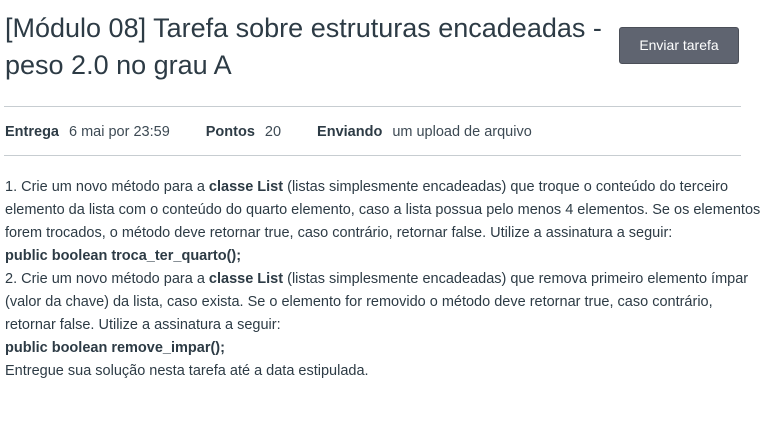 The image size is (782, 443). What do you see at coordinates (385, 256) in the screenshot?
I see `description-signature-1: public boolean troca_ter_quarto();` at bounding box center [385, 256].